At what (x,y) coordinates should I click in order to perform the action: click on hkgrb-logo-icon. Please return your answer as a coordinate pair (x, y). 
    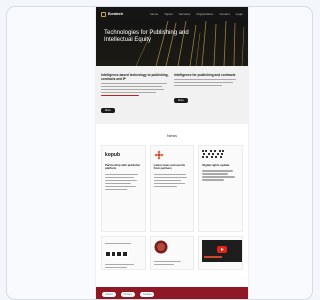
    Looking at the image, I should click on (117, 253).